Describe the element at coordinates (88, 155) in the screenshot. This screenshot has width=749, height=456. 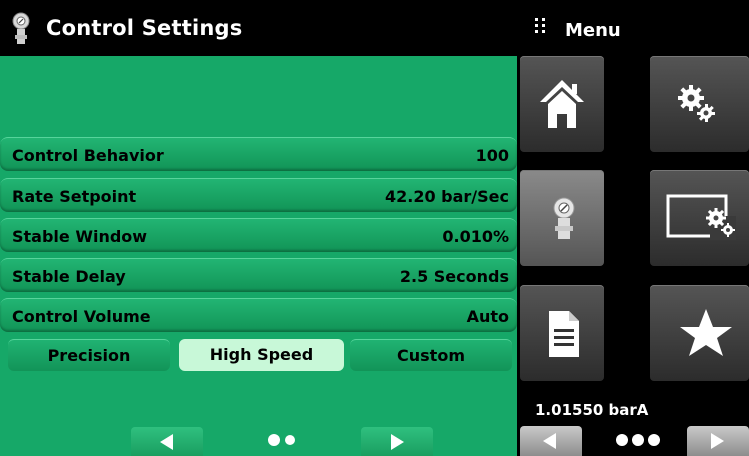
I see `setting-label: Control Behavior` at that location.